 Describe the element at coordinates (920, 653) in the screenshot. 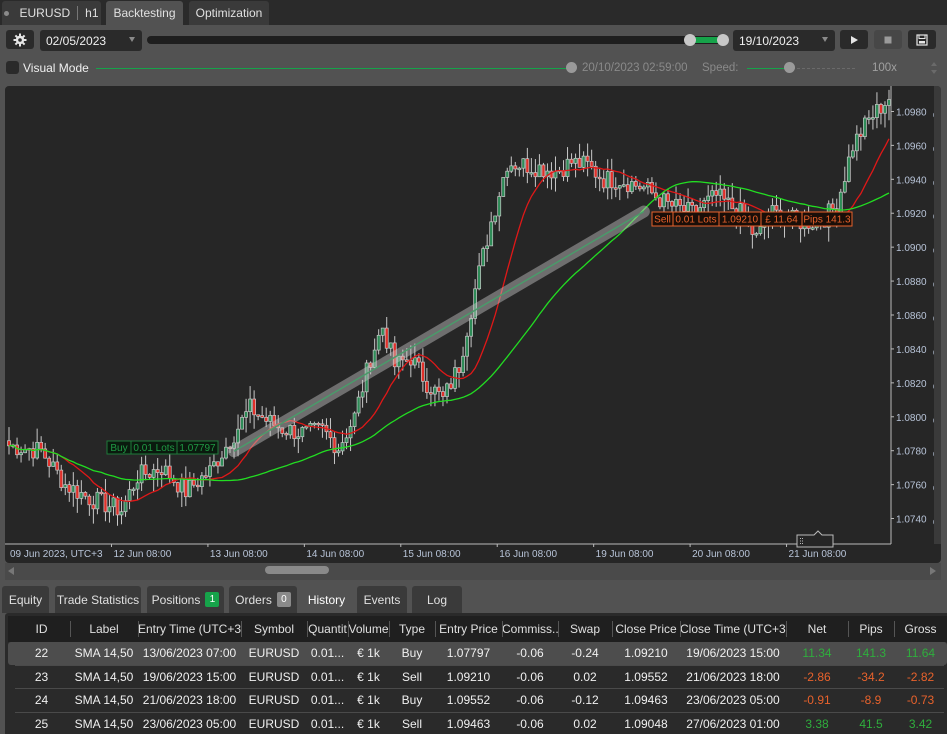

I see `cell-gross: 11.64` at that location.